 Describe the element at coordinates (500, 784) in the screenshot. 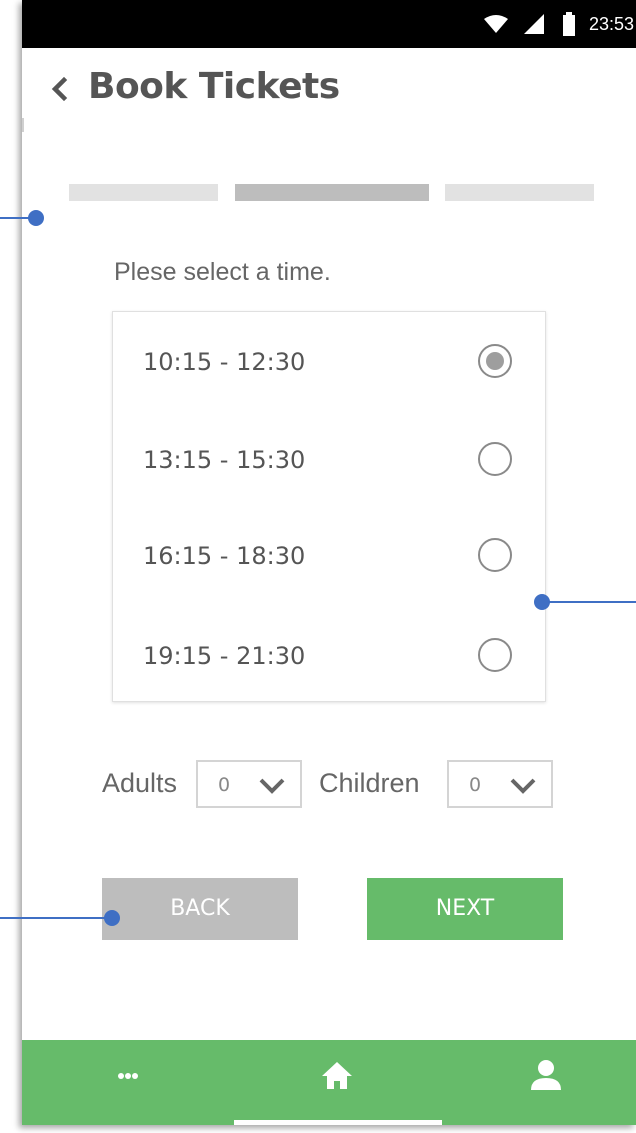

I see `children-select: 0` at that location.